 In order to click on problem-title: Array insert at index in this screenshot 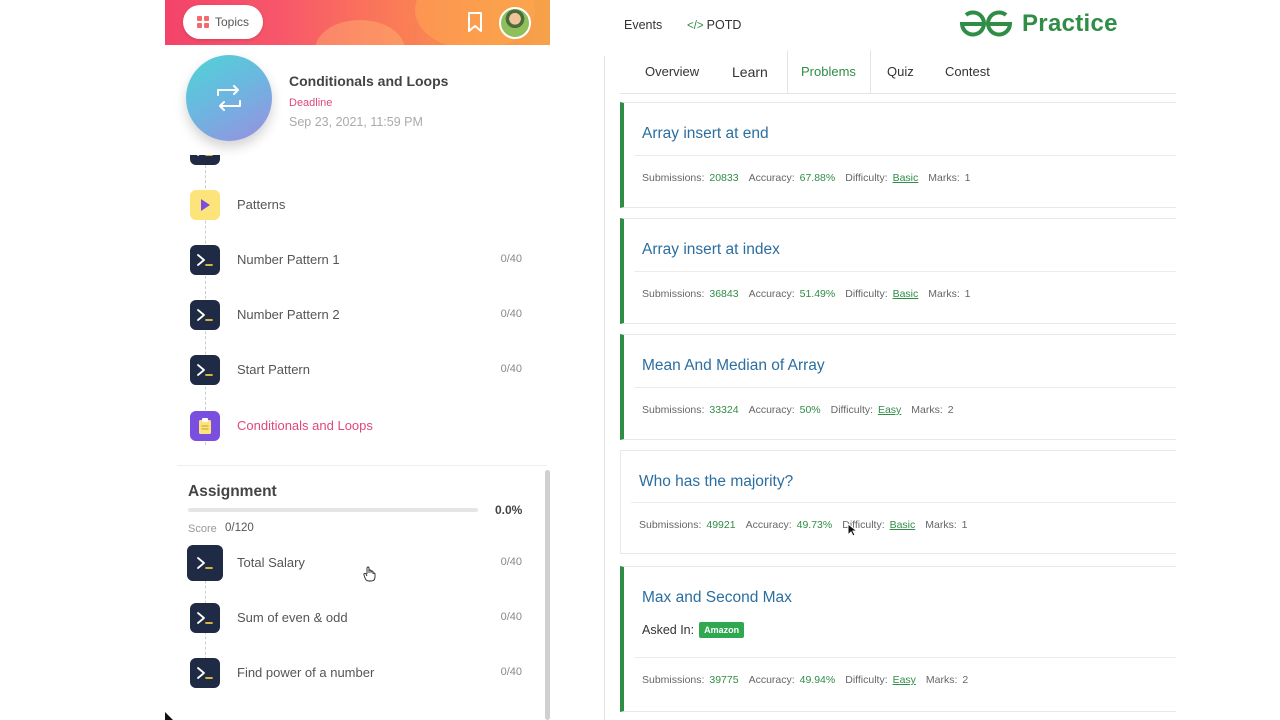, I will do `click(711, 250)`.